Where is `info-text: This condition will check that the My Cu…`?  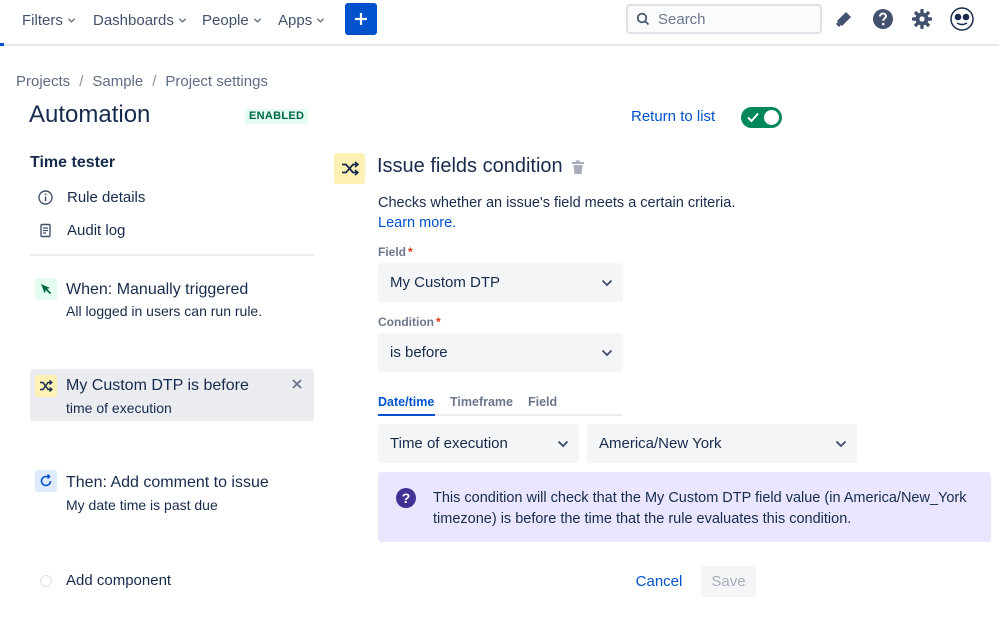 info-text: This condition will check that the My Cu… is located at coordinates (700, 508).